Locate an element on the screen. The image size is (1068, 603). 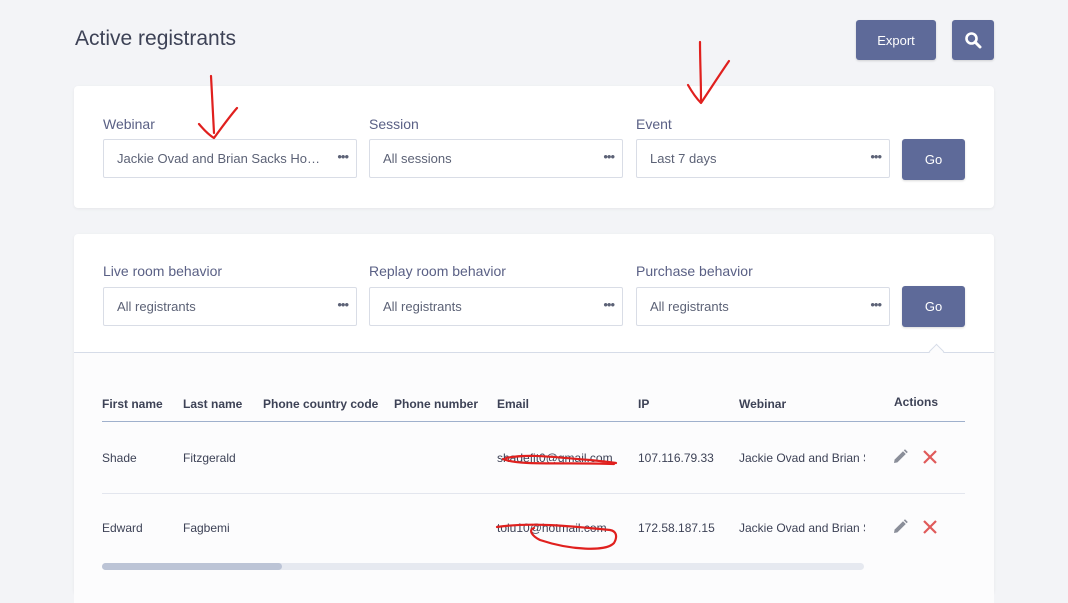
cell-last-name: Fagbemi is located at coordinates (206, 528).